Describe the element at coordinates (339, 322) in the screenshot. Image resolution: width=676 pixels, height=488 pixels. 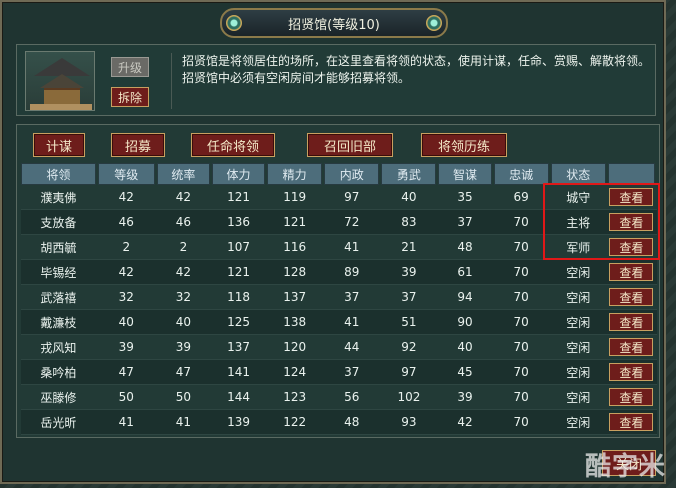
I see `table-row: 戴濂枝 40 40 125 138 41 51 90 70 空闲 查看` at that location.